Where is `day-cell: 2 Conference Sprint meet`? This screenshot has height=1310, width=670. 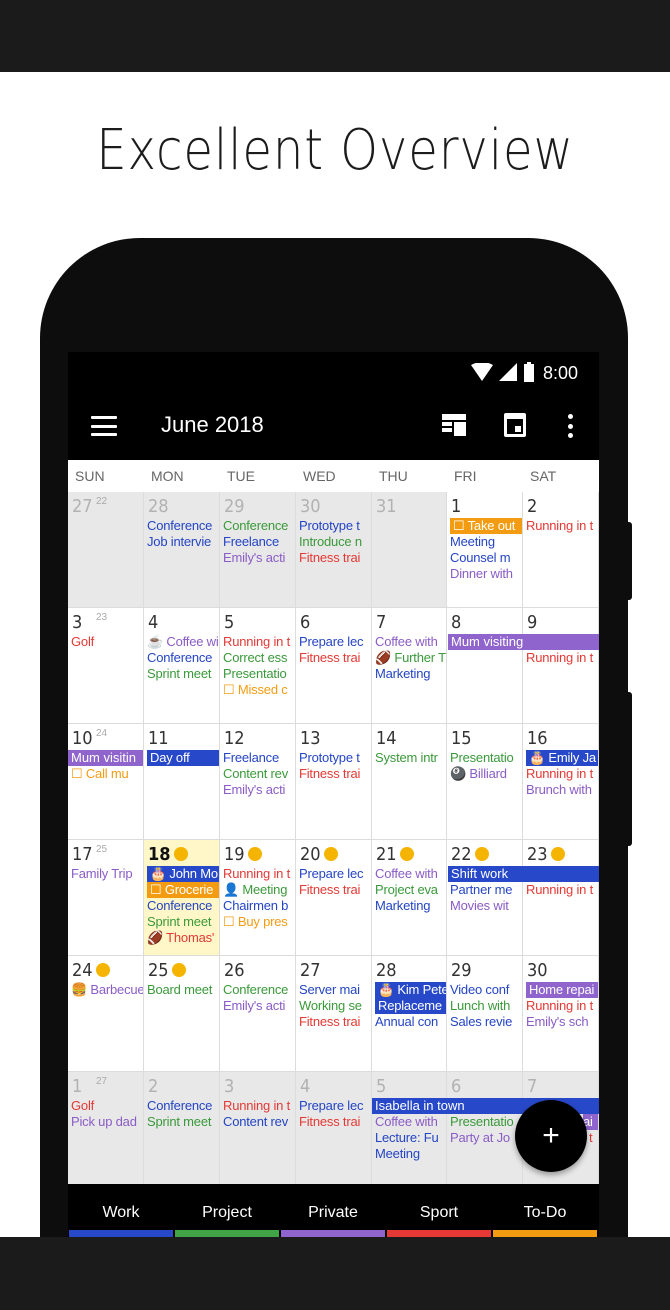 day-cell: 2 Conference Sprint meet is located at coordinates (182, 1130).